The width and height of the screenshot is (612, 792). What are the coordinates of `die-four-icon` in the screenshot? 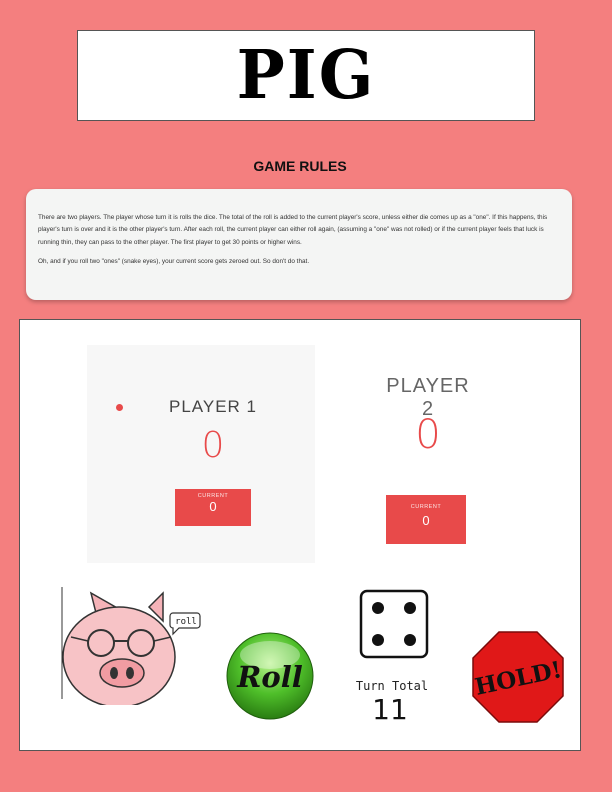 It's located at (394, 624).